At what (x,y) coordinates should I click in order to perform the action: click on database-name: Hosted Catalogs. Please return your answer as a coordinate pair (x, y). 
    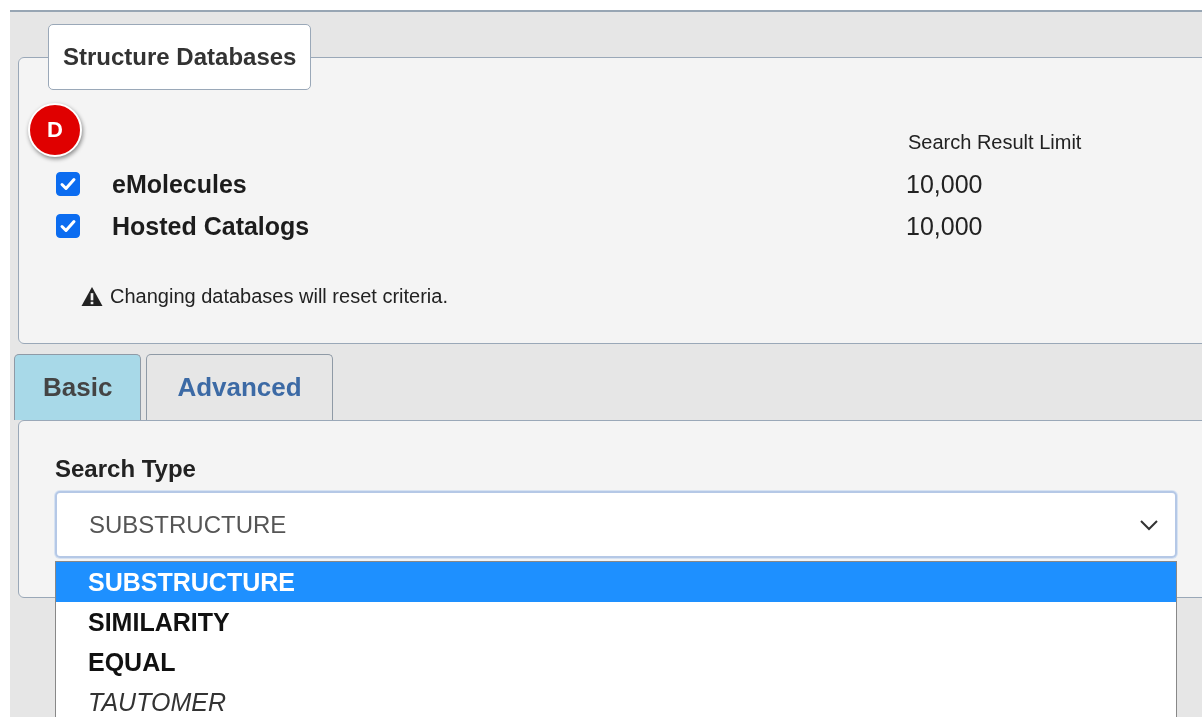
    Looking at the image, I should click on (211, 226).